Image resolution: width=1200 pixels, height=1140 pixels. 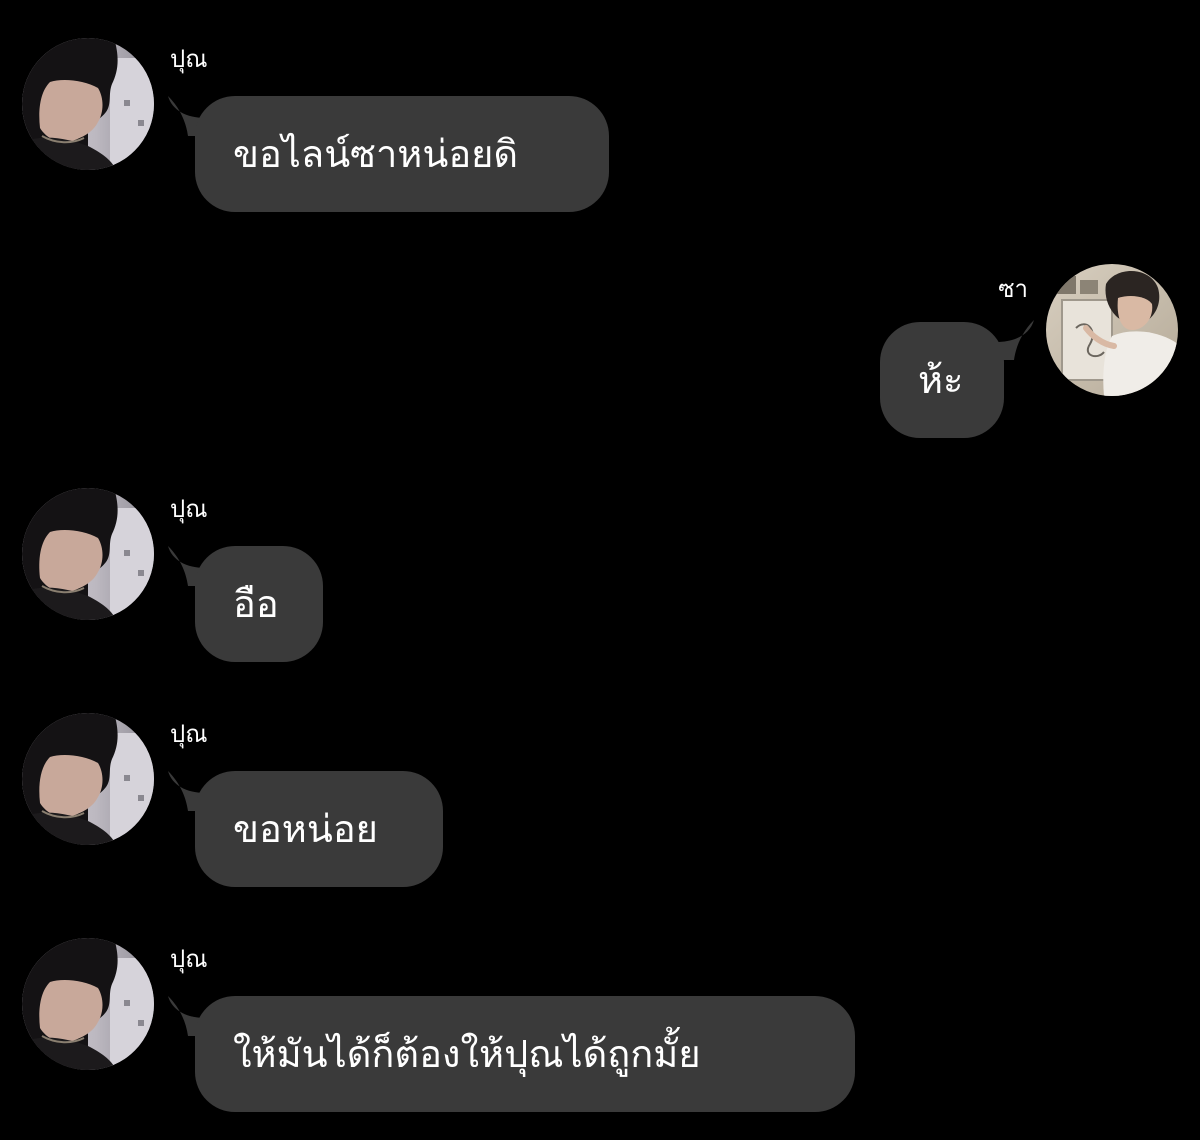 I want to click on message-bubble: ให้มันได้ก็ต้องให้ปุณได้ถูกมั้ย, so click(x=525, y=1054).